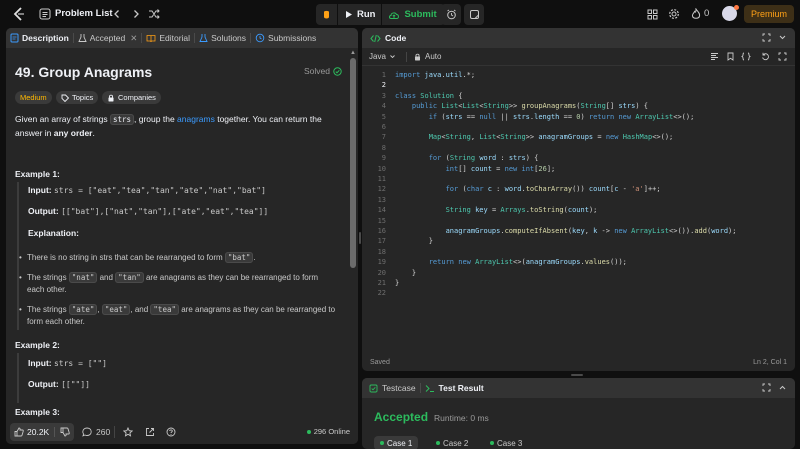  I want to click on editor-scrollbar, so click(788, 208).